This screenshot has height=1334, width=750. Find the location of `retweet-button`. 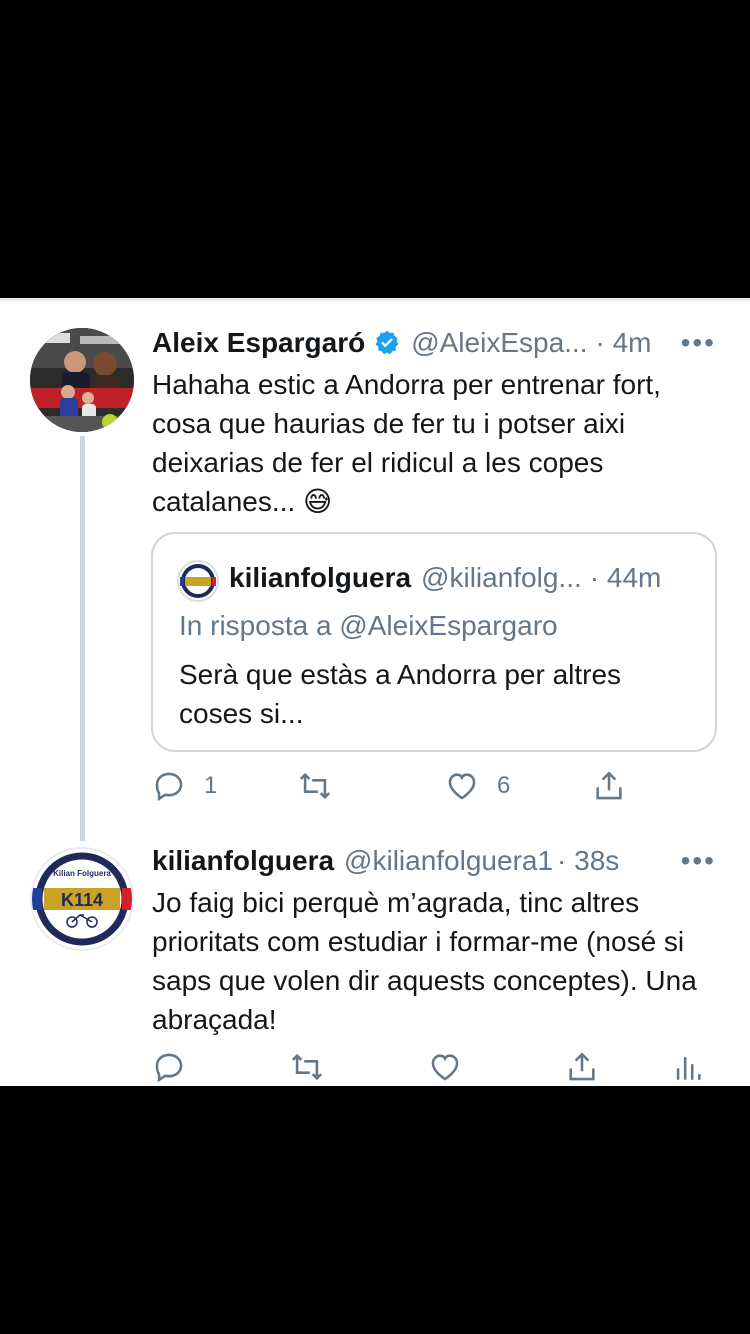

retweet-button is located at coordinates (315, 786).